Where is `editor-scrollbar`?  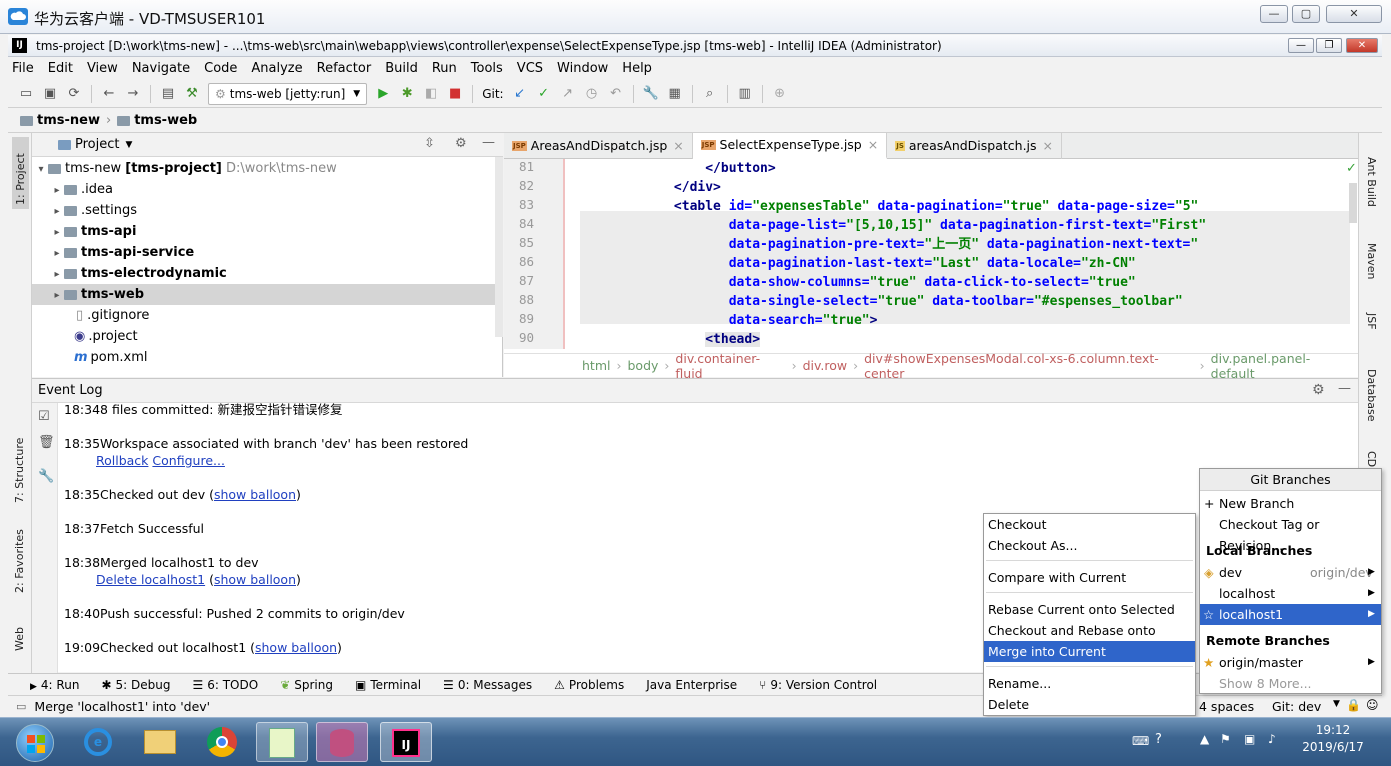 editor-scrollbar is located at coordinates (1353, 203).